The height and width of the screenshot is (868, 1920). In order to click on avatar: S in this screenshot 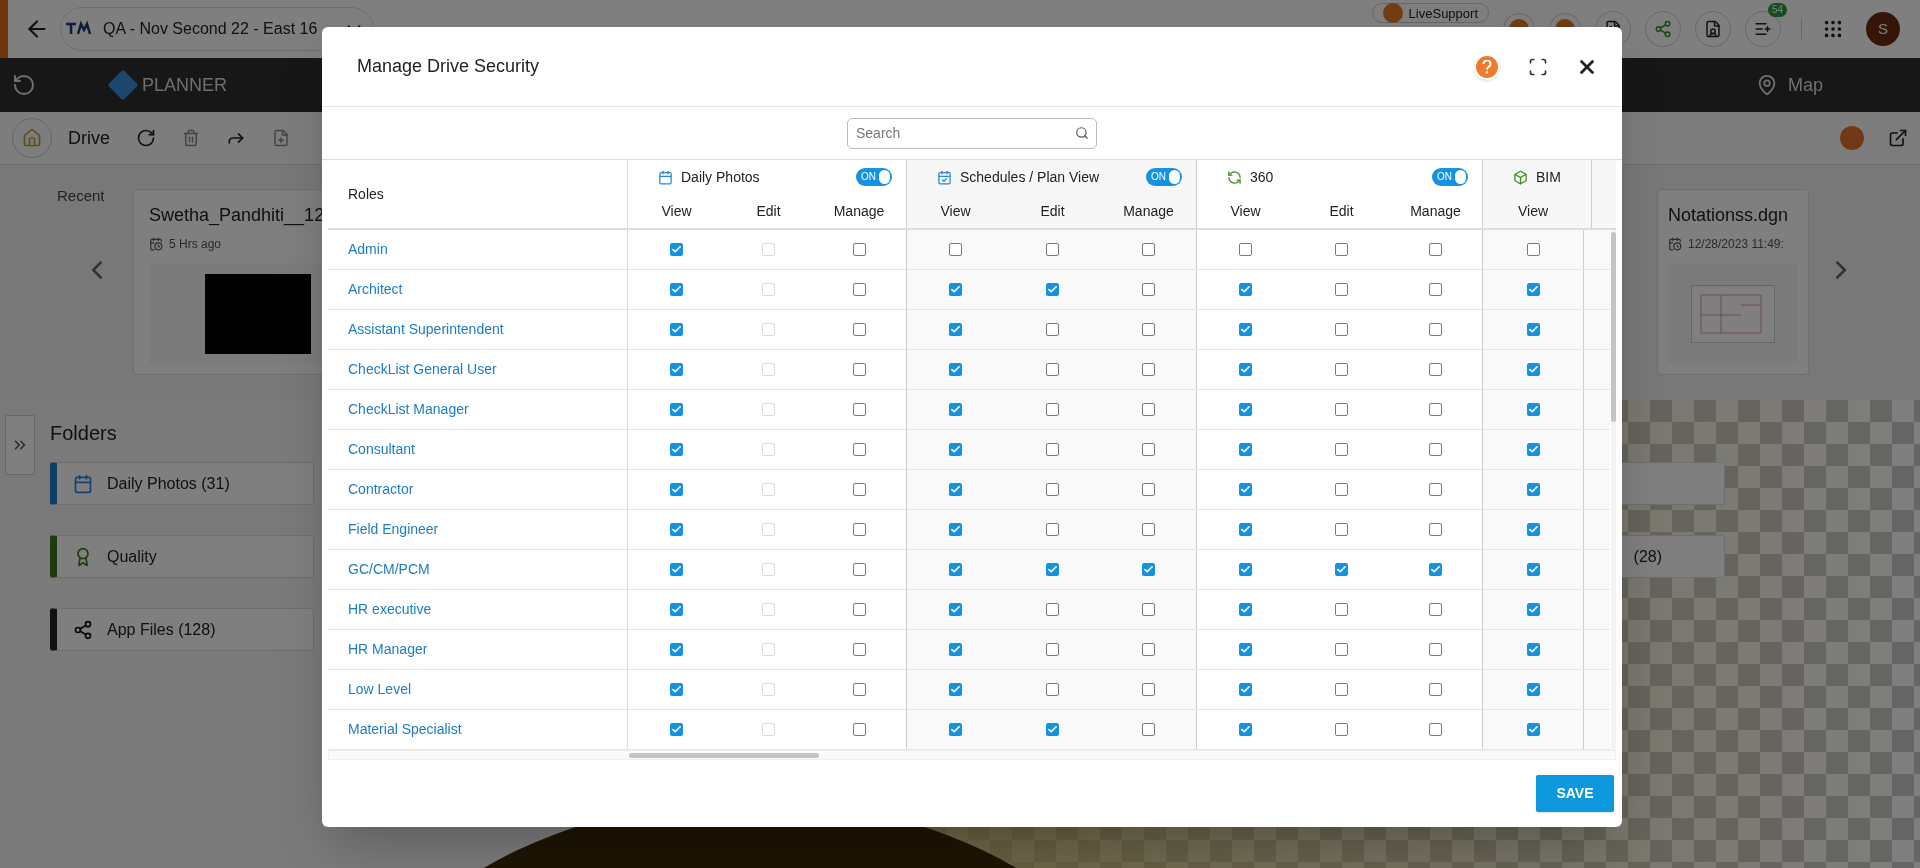, I will do `click(1883, 29)`.